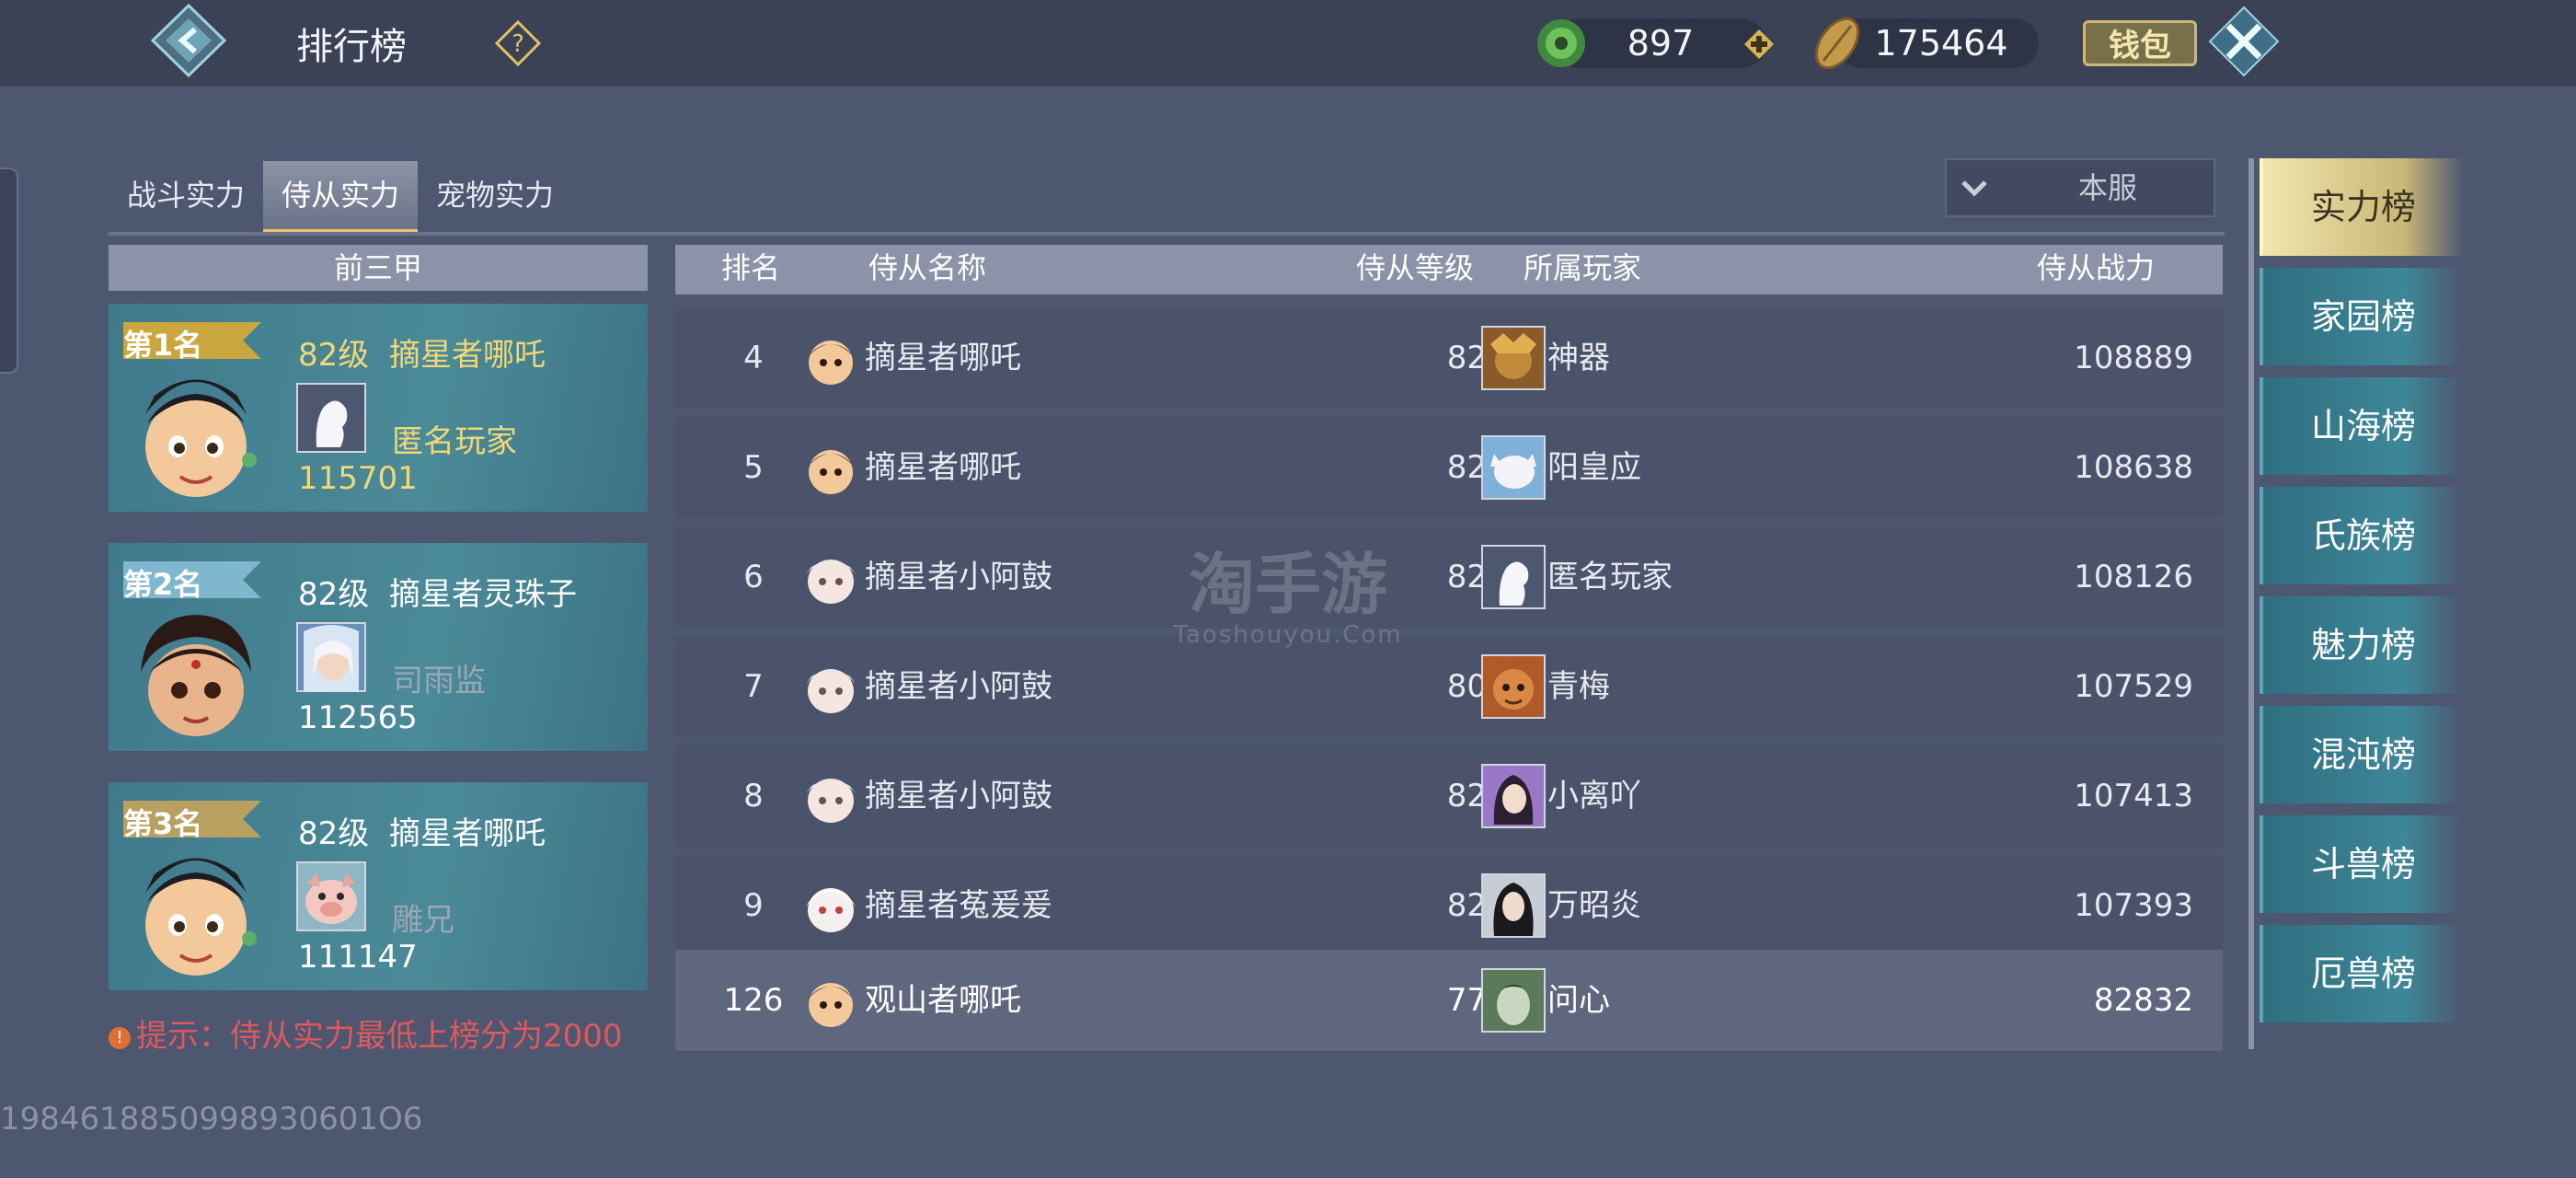 Image resolution: width=2576 pixels, height=1178 pixels. I want to click on category-tabs: 战斗实力 侍从实力 宠物实力, so click(340, 197).